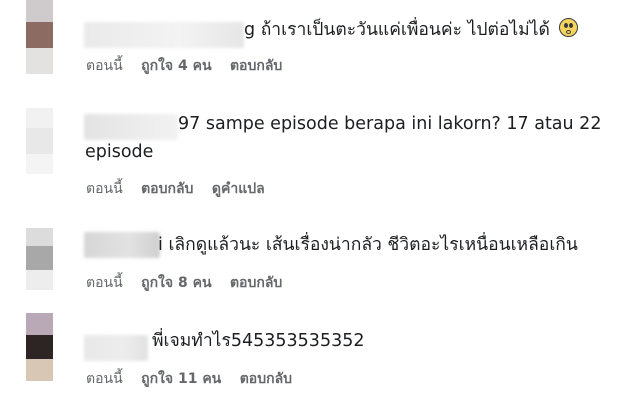  Describe the element at coordinates (238, 189) in the screenshot. I see `see-translation-button: ดูคำแปล` at that location.